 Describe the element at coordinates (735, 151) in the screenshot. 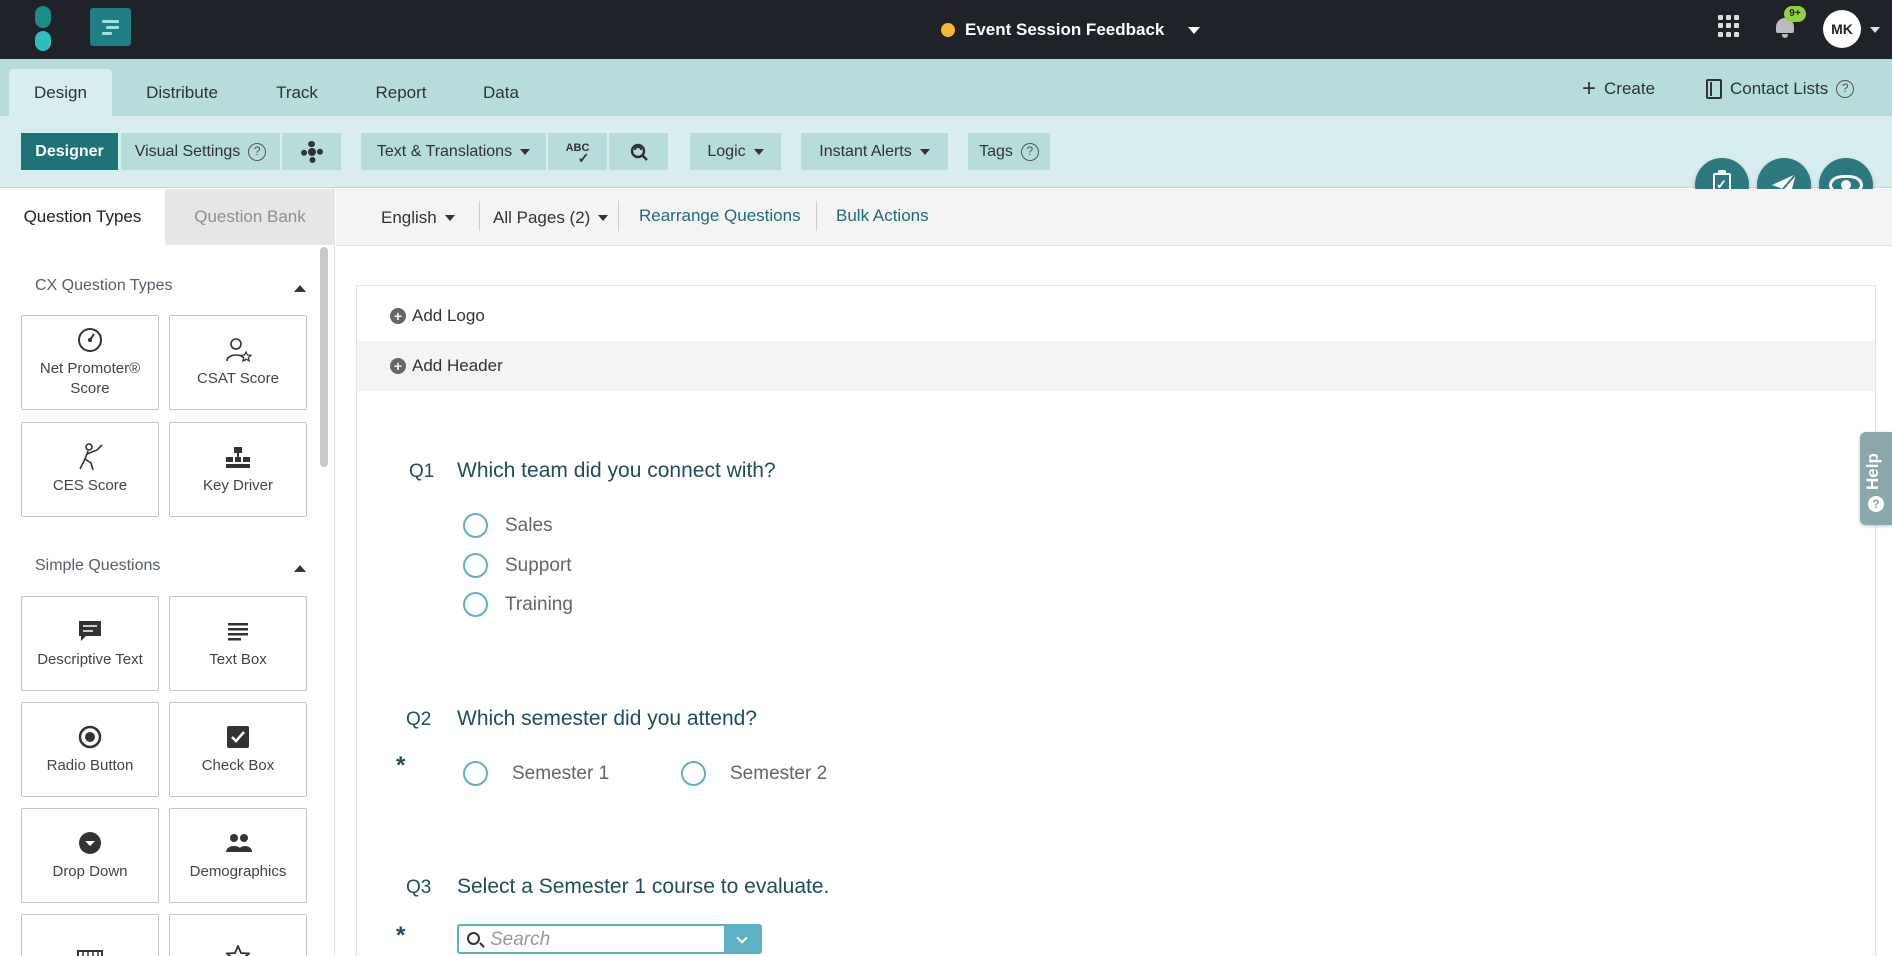

I see `logic-dropdown: Logic` at that location.